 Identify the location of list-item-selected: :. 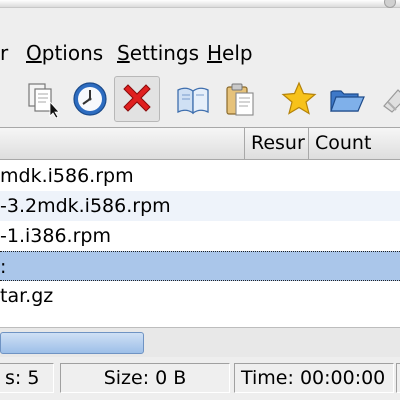
(200, 266).